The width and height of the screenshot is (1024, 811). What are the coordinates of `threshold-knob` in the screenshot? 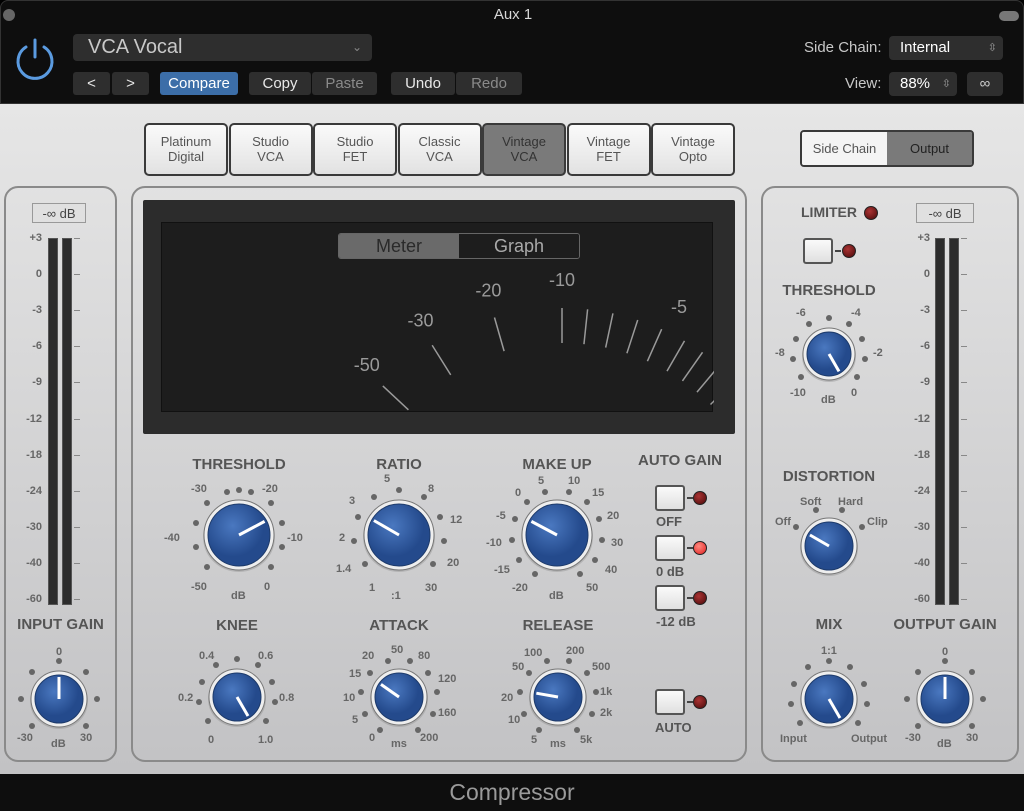 It's located at (239, 535).